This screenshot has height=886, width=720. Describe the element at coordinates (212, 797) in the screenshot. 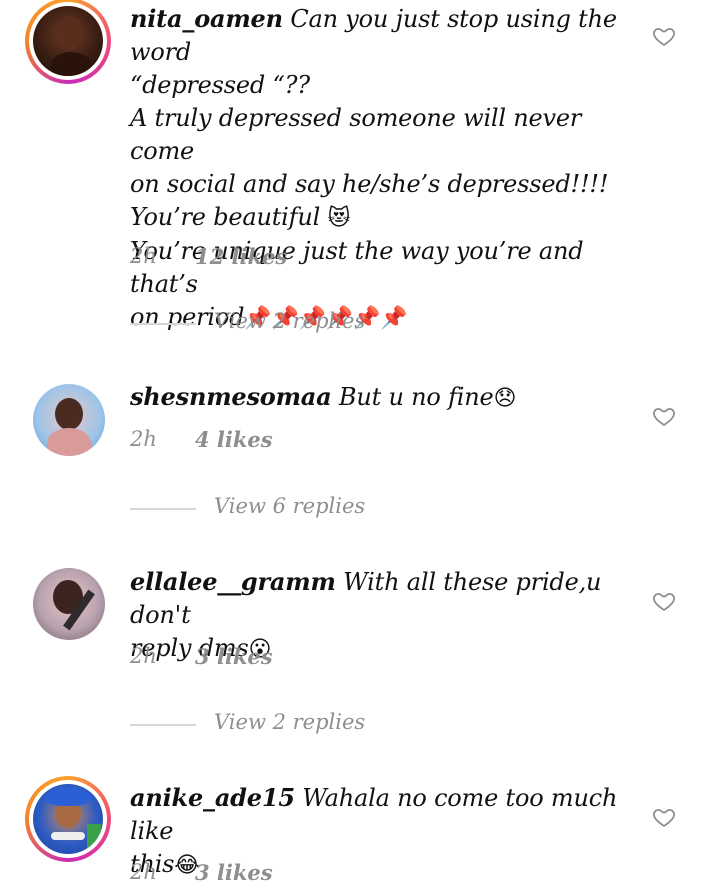

I see `username: anike_ade15` at that location.